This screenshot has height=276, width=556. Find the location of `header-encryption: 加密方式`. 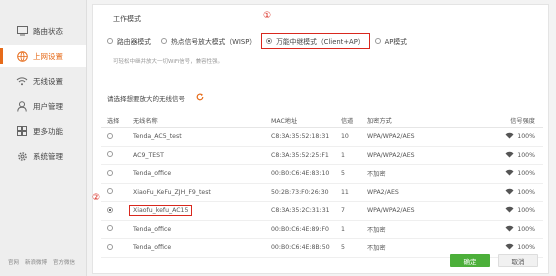

header-encryption: 加密方式 is located at coordinates (379, 121).